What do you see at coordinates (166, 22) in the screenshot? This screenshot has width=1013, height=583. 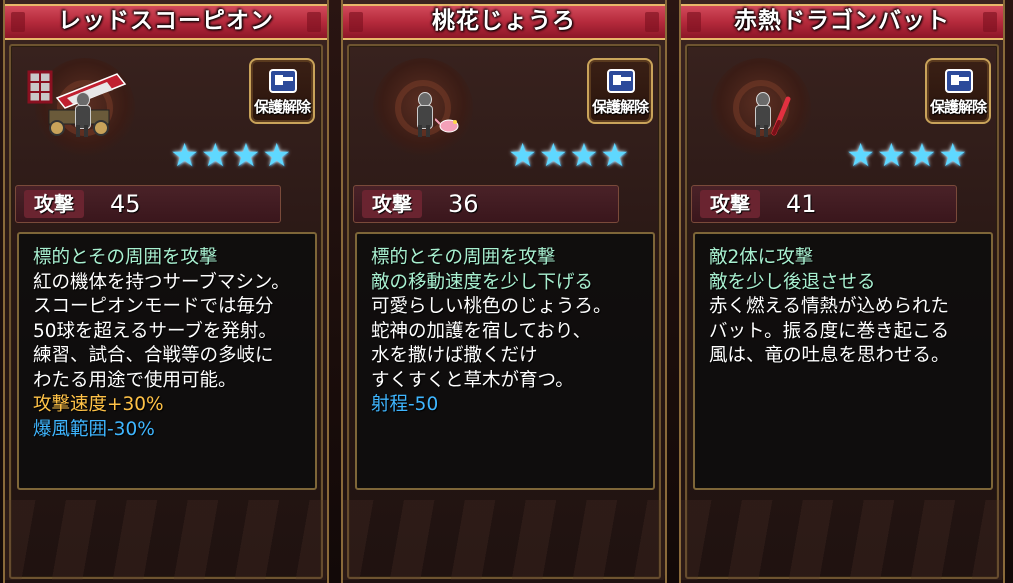 I see `weapon-name: レッドスコーピオン` at bounding box center [166, 22].